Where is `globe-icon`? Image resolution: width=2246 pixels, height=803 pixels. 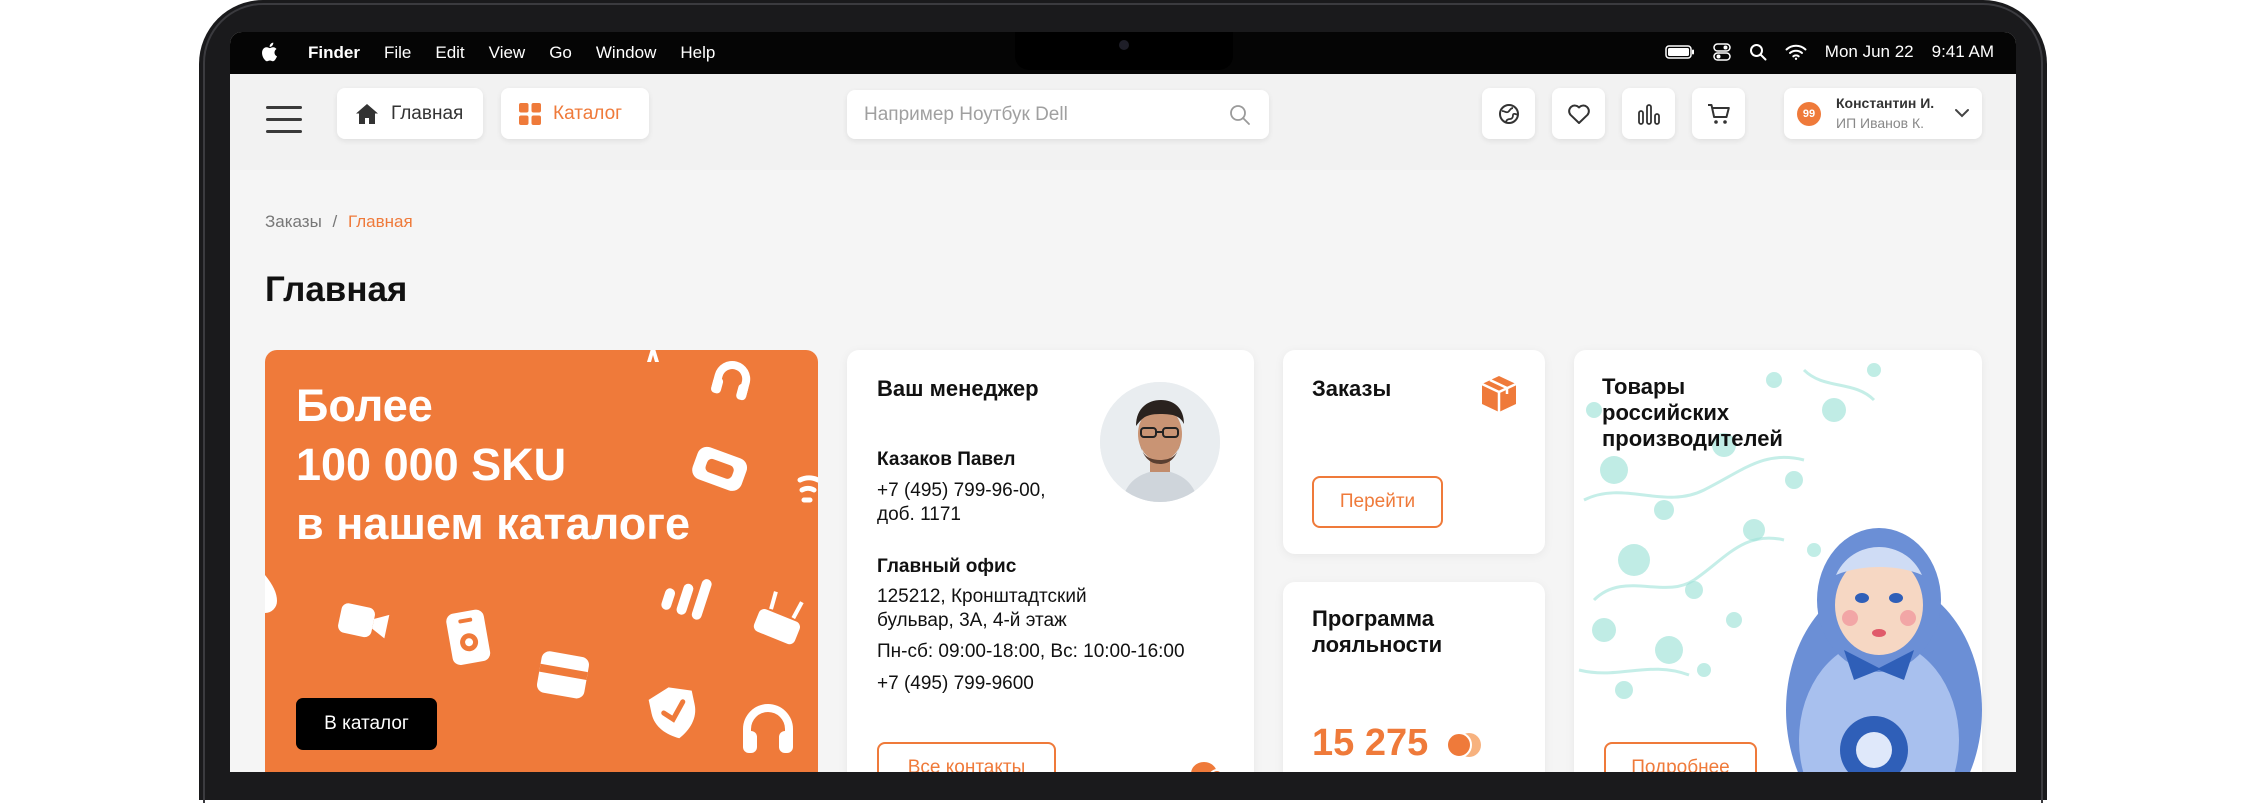 globe-icon is located at coordinates (1508, 113).